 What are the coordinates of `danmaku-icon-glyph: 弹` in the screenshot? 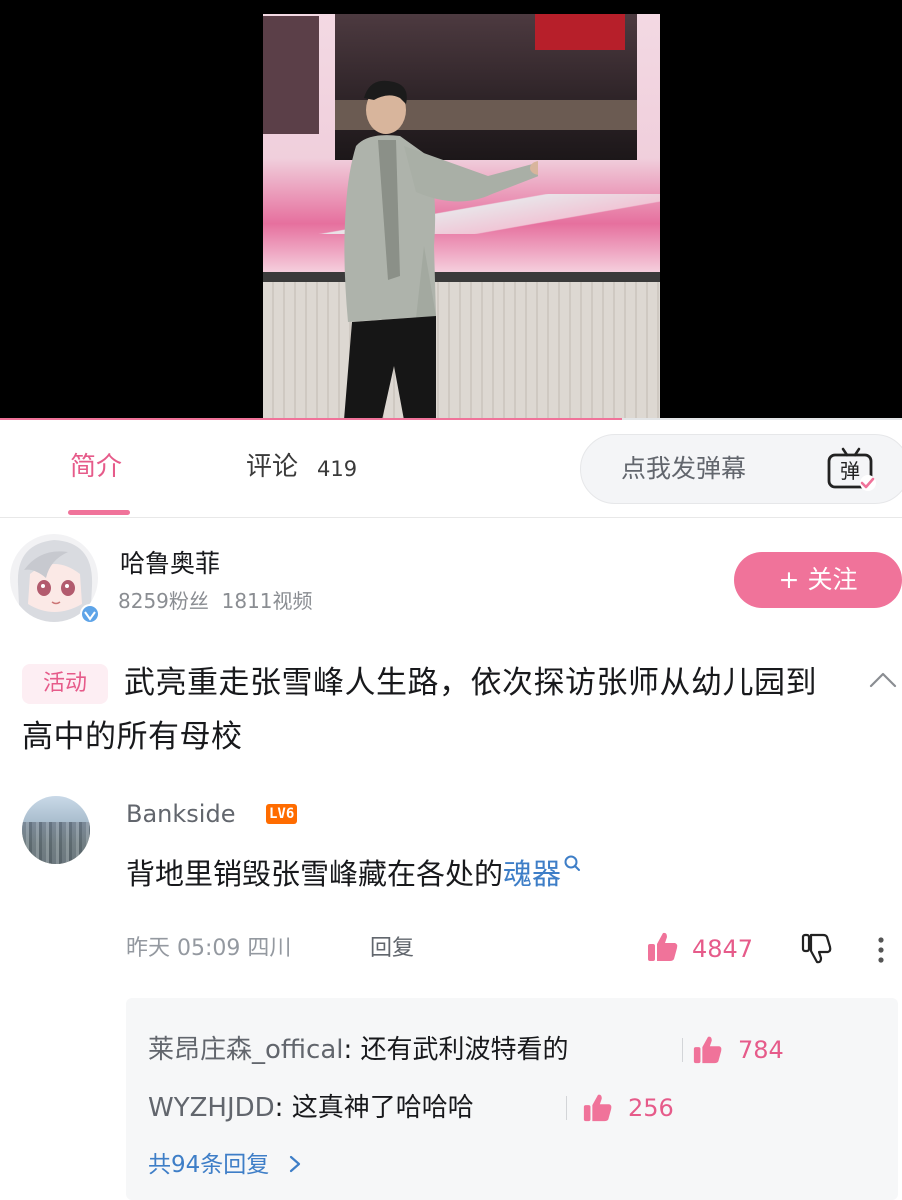 It's located at (850, 471).